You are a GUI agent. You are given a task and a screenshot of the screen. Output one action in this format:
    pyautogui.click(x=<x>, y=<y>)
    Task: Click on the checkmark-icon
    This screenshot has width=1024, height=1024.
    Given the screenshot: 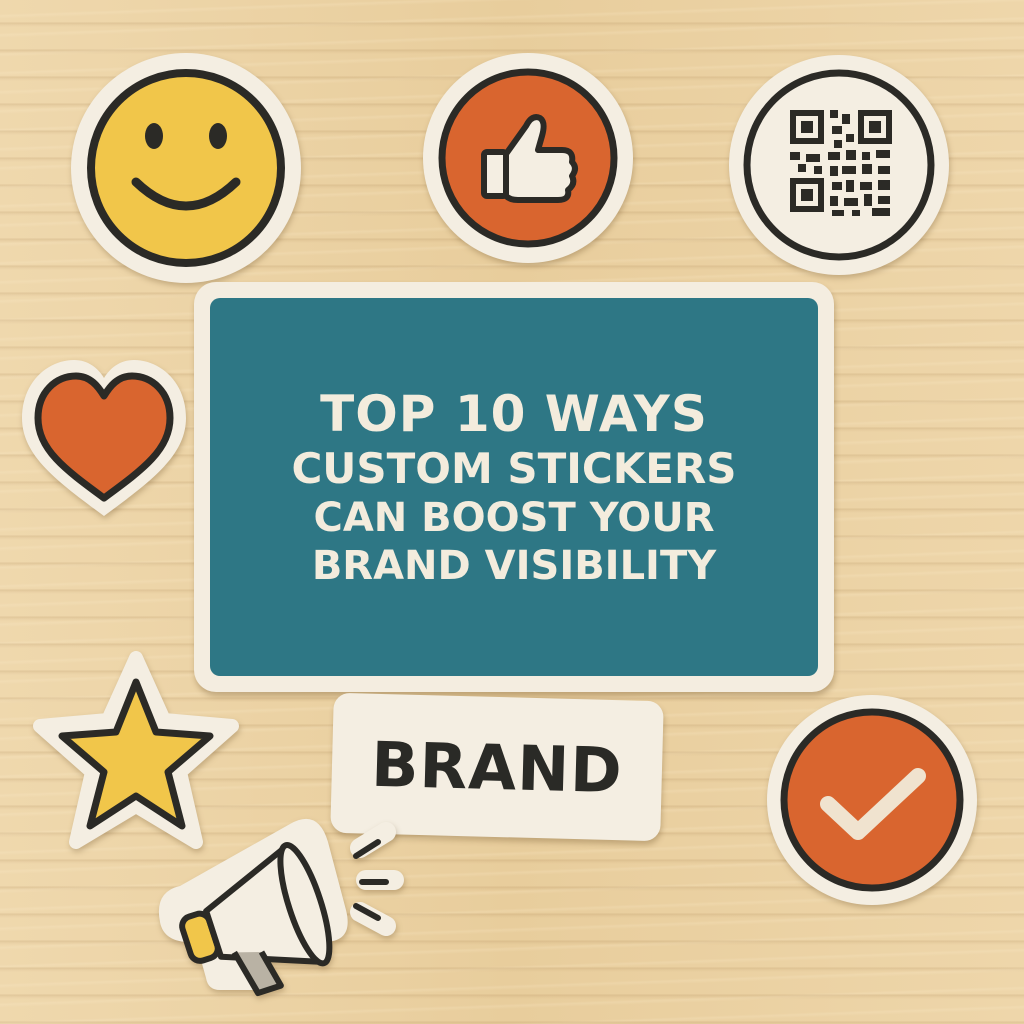 What is the action you would take?
    pyautogui.click(x=872, y=800)
    